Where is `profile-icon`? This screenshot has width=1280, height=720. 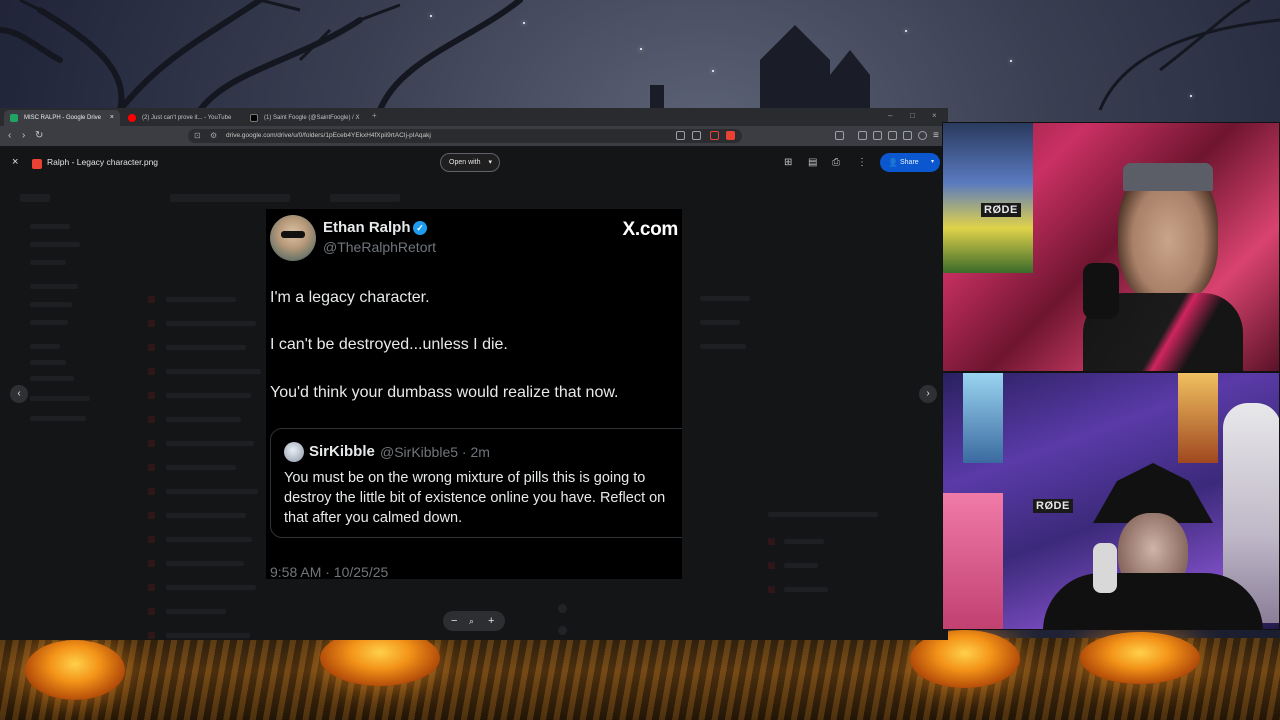
profile-icon is located at coordinates (922, 135).